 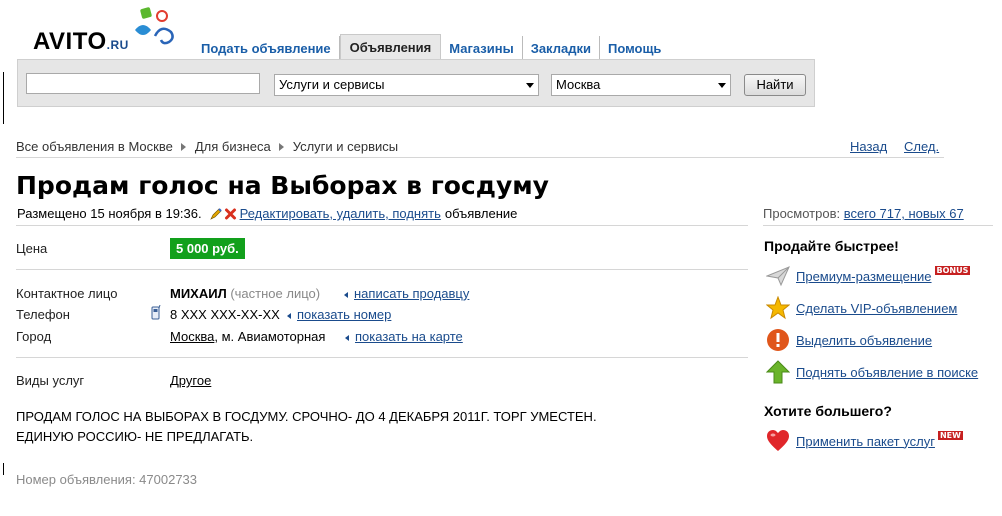 What do you see at coordinates (921, 146) in the screenshot?
I see `next-link: След.` at bounding box center [921, 146].